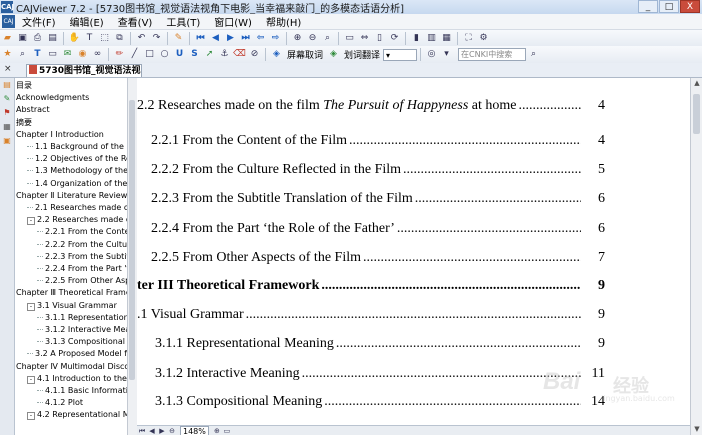 Image resolution: width=702 pixels, height=435 pixels. I want to click on fit-page-icon: ▯, so click(379, 38).